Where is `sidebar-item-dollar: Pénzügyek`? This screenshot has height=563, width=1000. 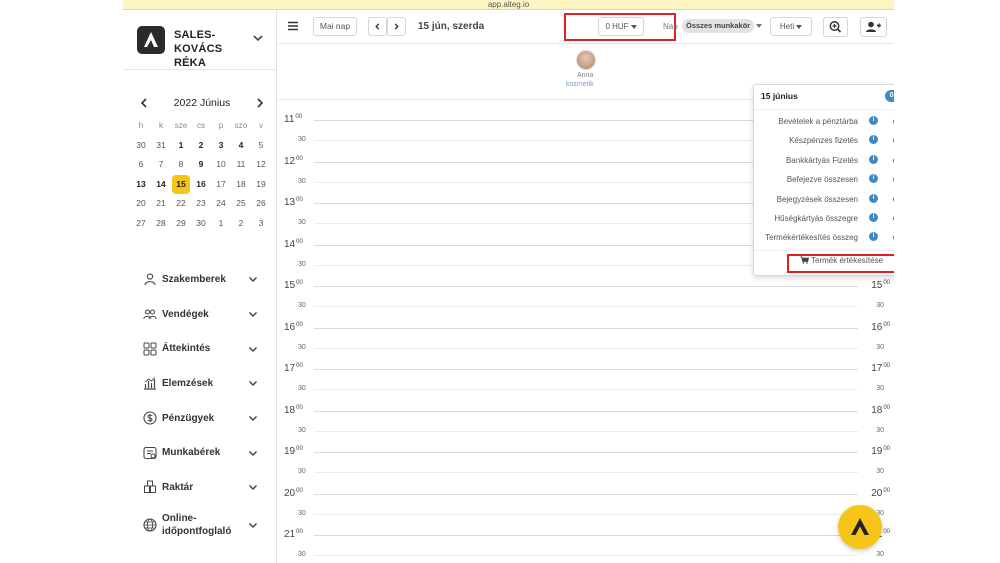
sidebar-item-dollar: Pénzügyek is located at coordinates (200, 418).